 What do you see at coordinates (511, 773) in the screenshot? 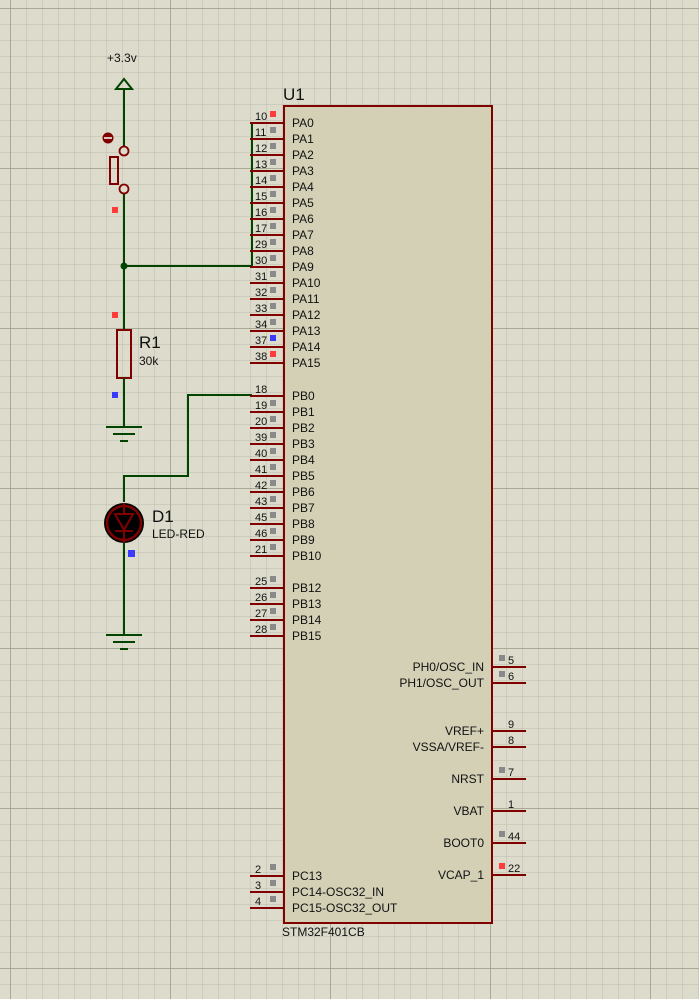
I see `pin-number: 7` at bounding box center [511, 773].